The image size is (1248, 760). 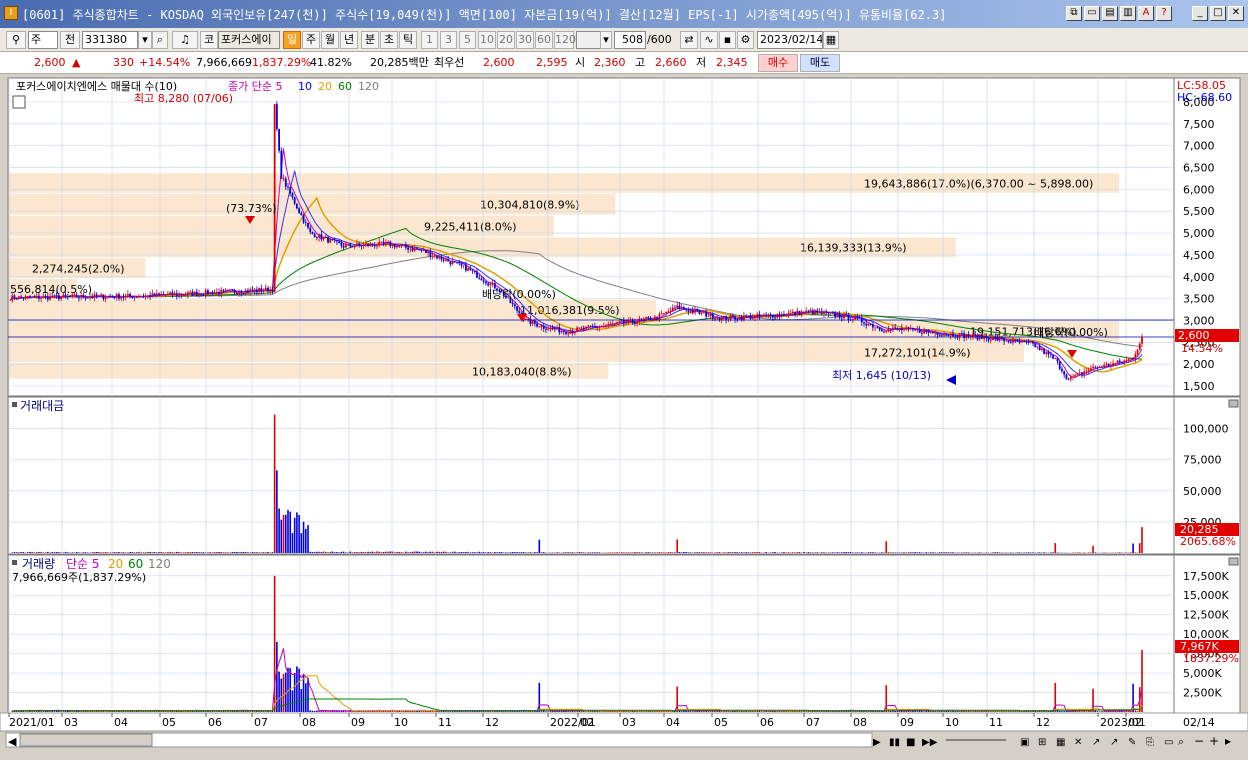 I want to click on period-day: 일, so click(x=292, y=40).